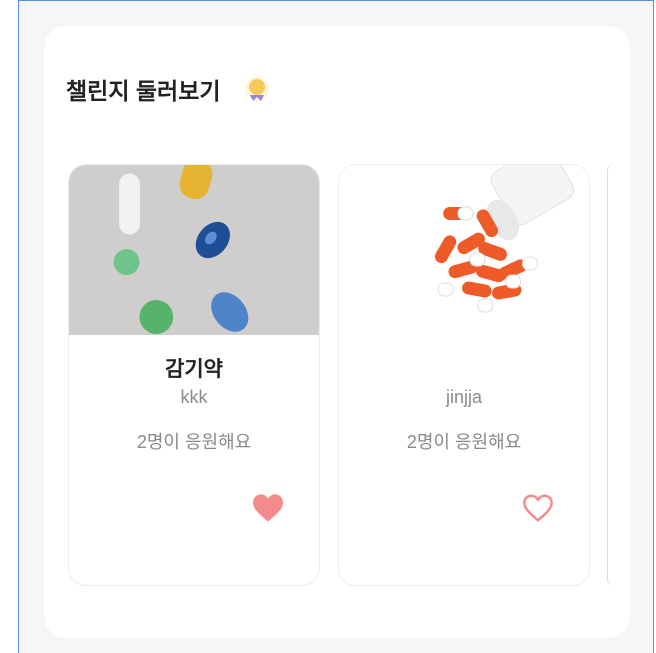 The height and width of the screenshot is (653, 656). What do you see at coordinates (464, 366) in the screenshot?
I see `challenge-title` at bounding box center [464, 366].